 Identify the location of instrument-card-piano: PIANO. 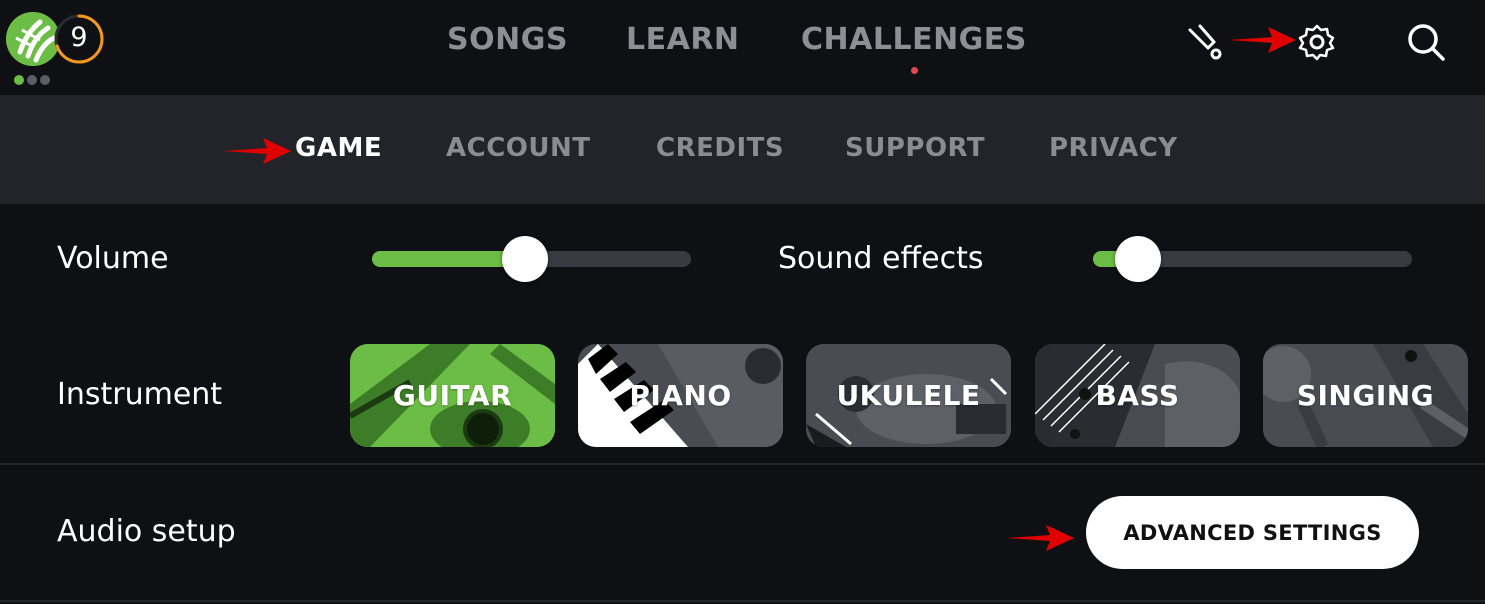
(680, 395).